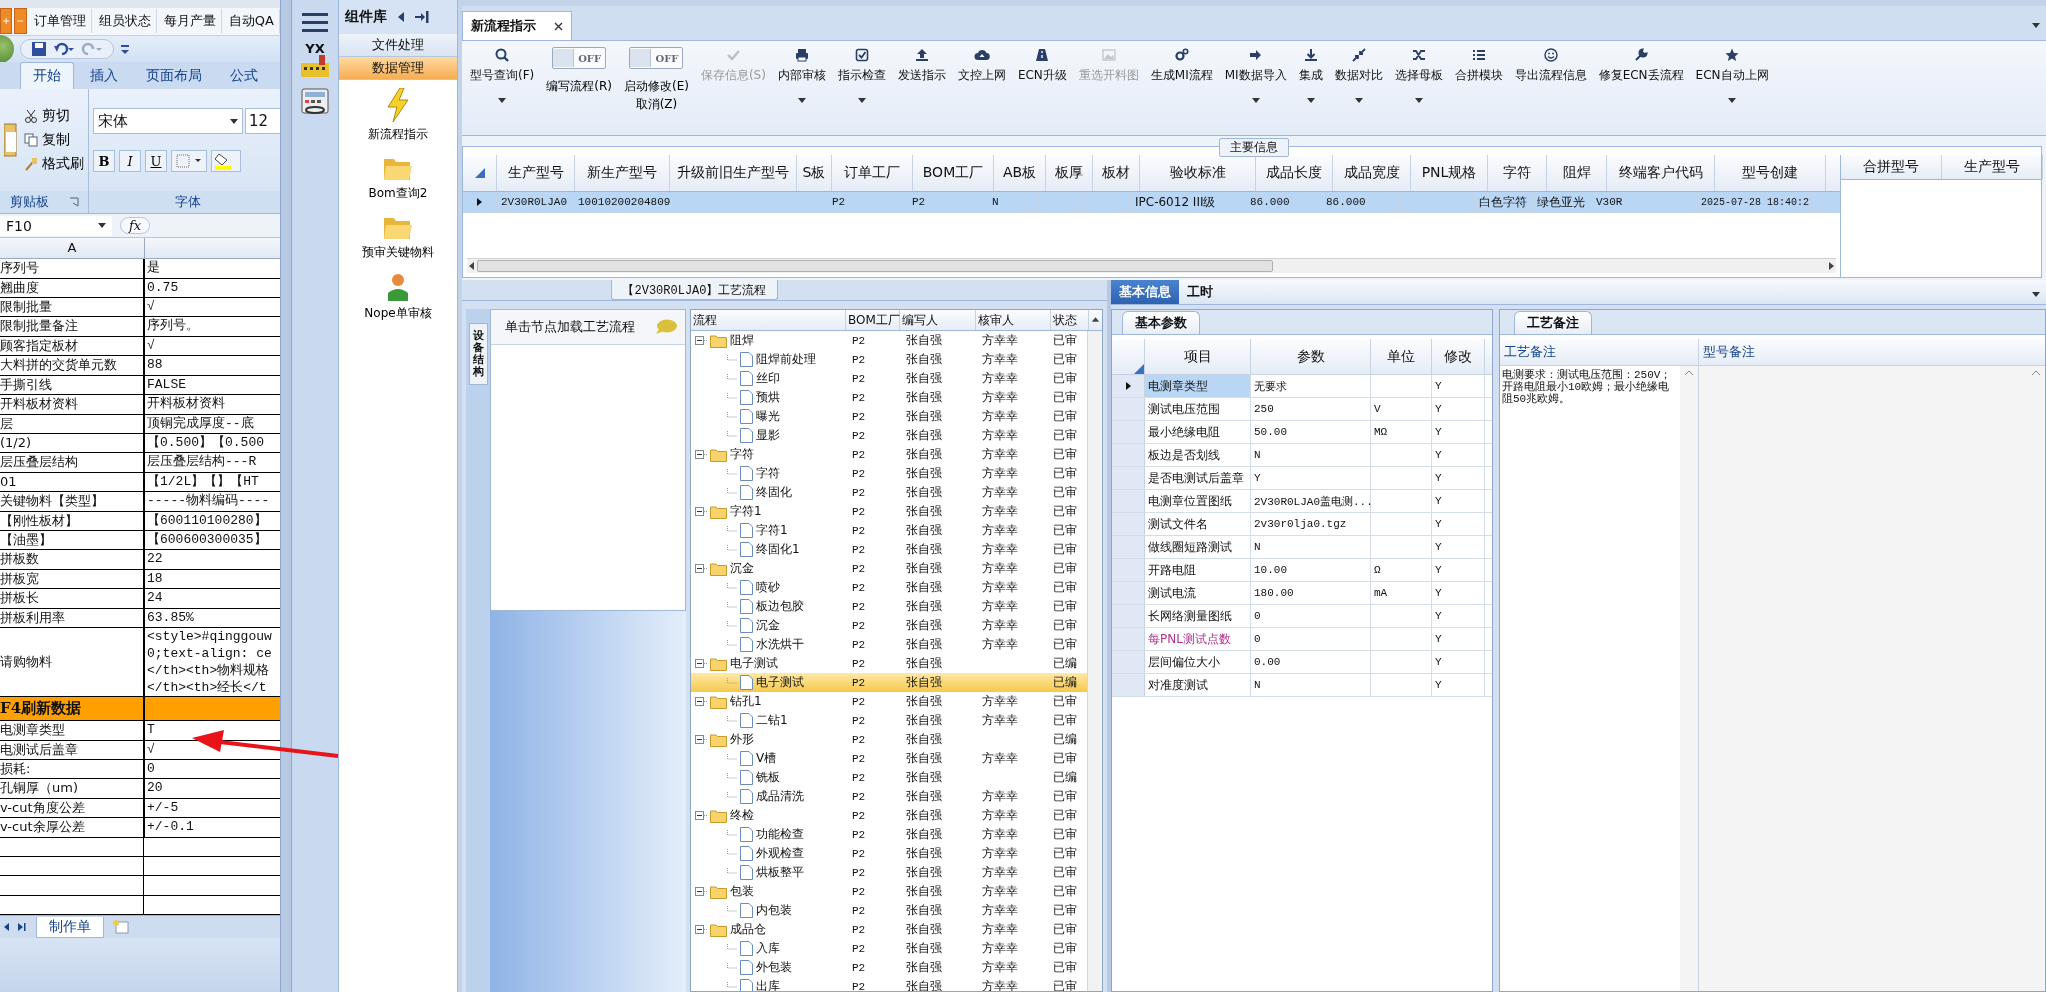 The width and height of the screenshot is (2046, 992). I want to click on toolbar-button: 集成, so click(1310, 65).